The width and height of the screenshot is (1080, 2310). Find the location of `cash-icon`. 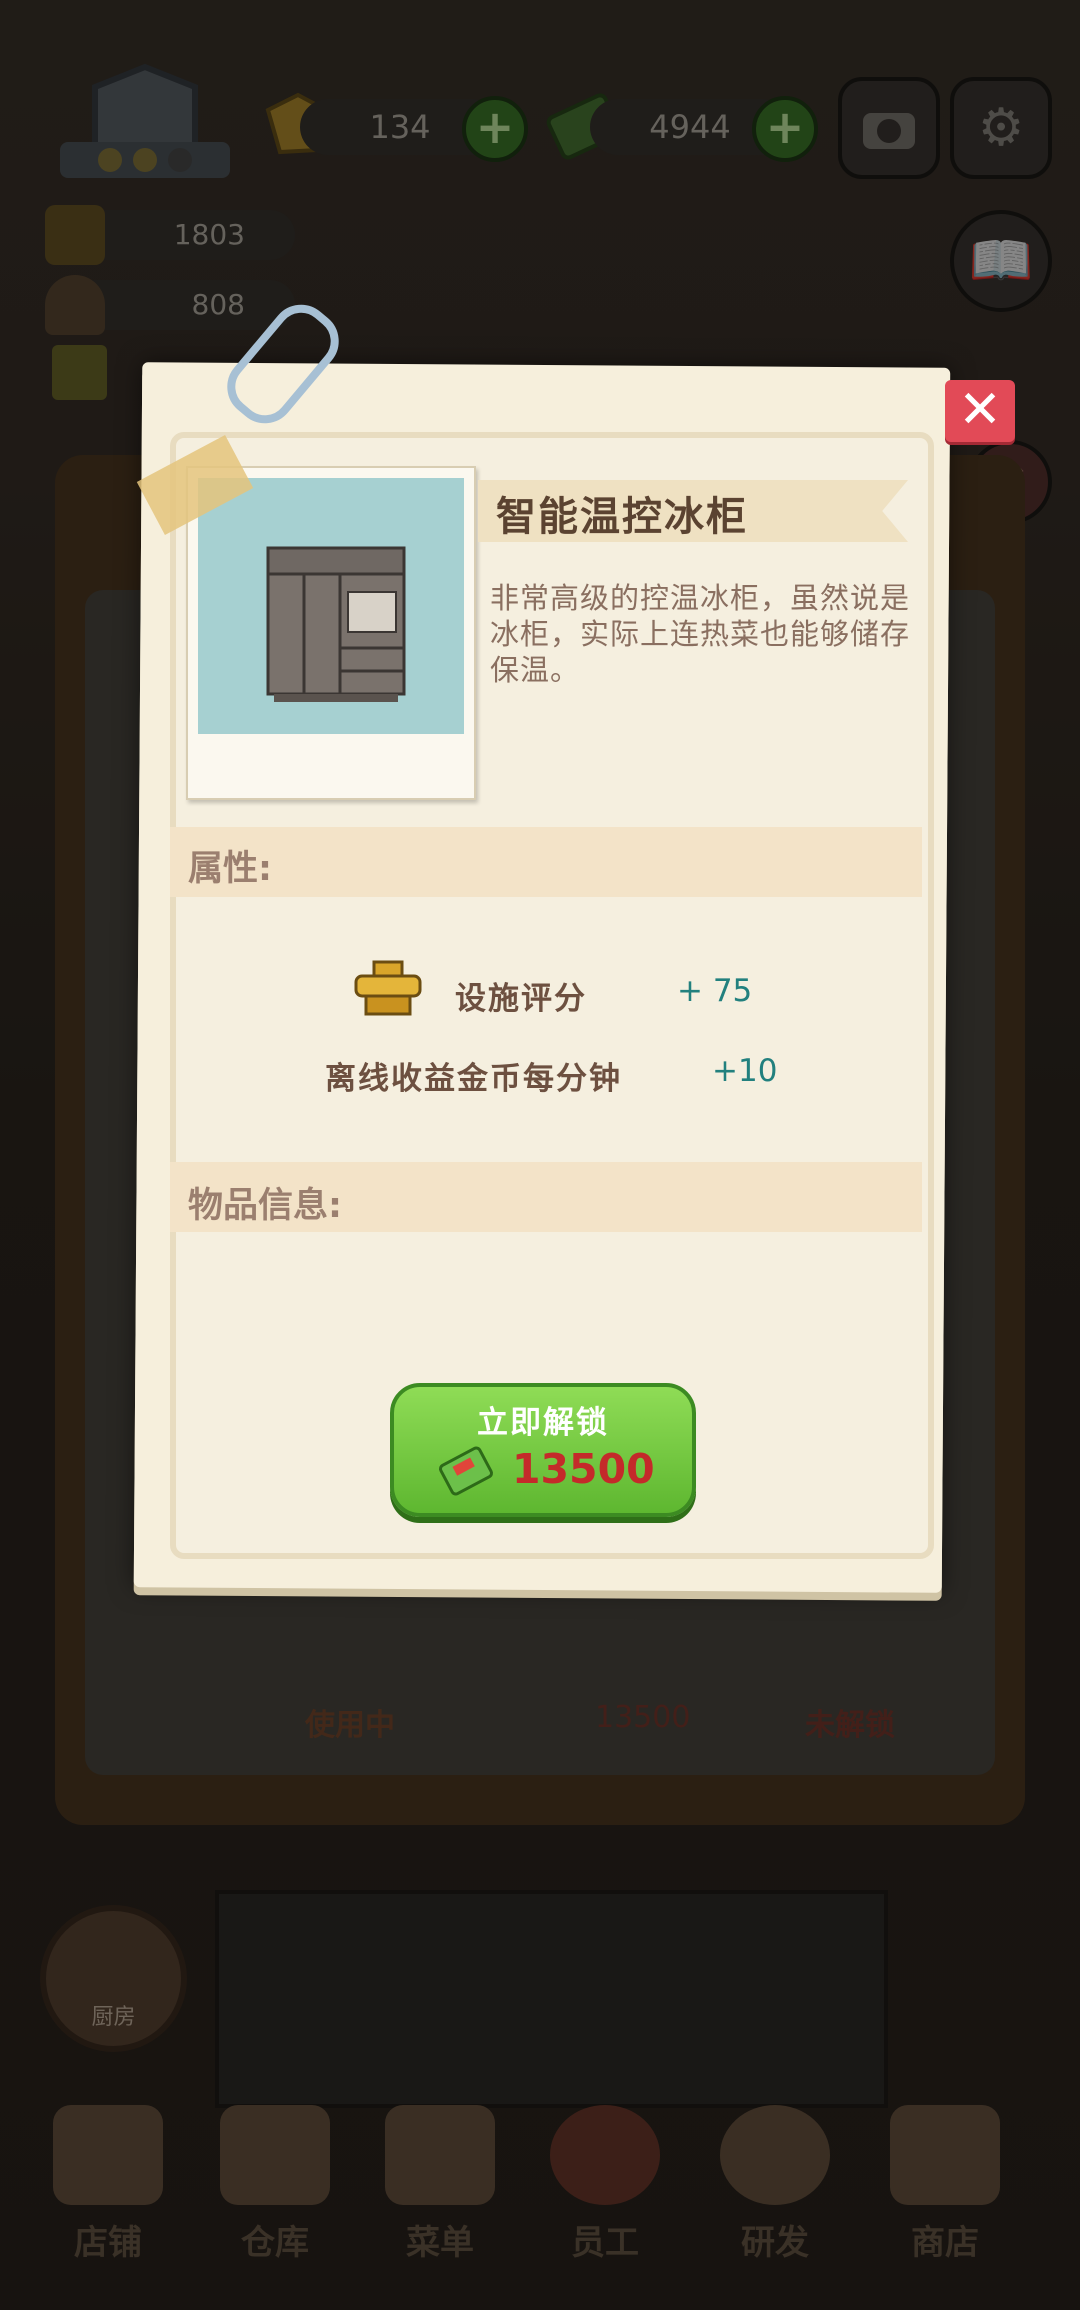

cash-icon is located at coordinates (467, 1471).